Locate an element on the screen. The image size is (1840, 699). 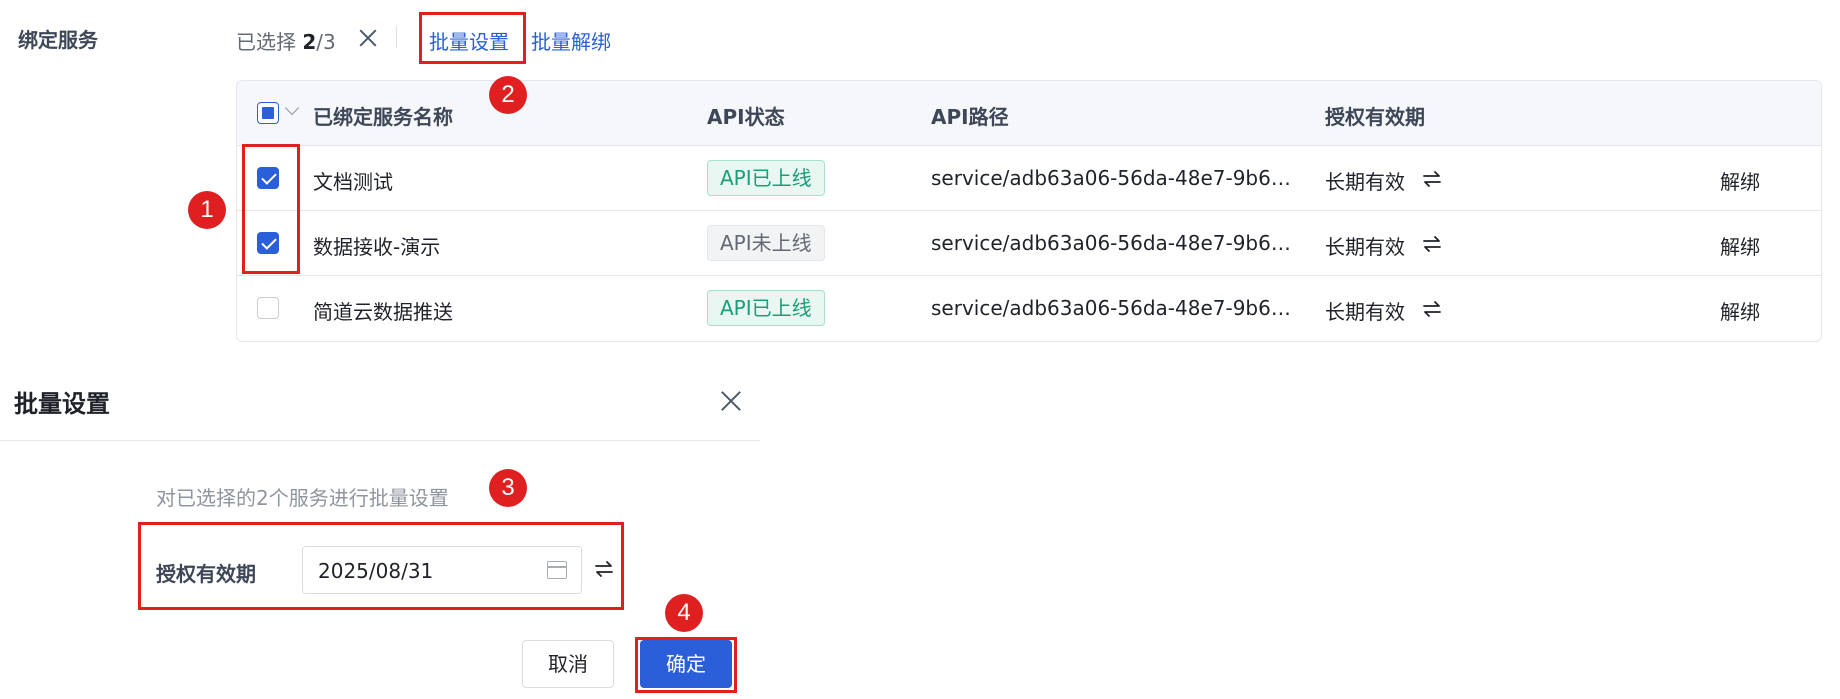
selected-total: /3 is located at coordinates (326, 42).